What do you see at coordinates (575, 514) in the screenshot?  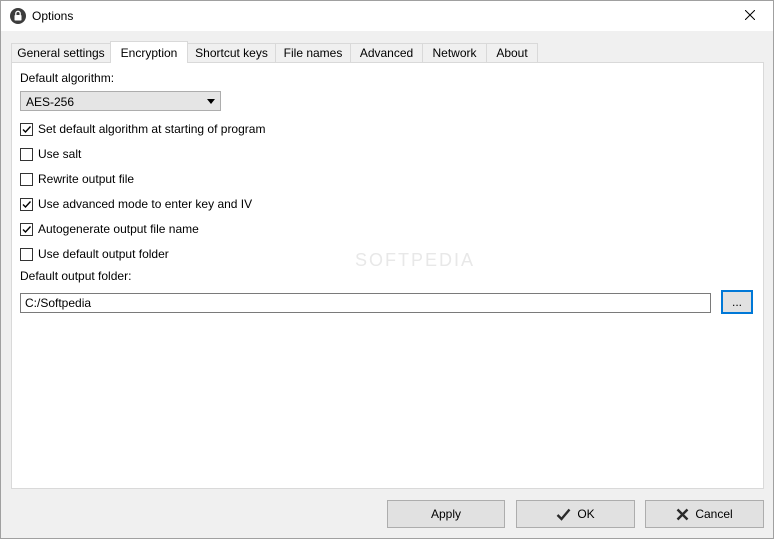 I see `ok-button: OK` at bounding box center [575, 514].